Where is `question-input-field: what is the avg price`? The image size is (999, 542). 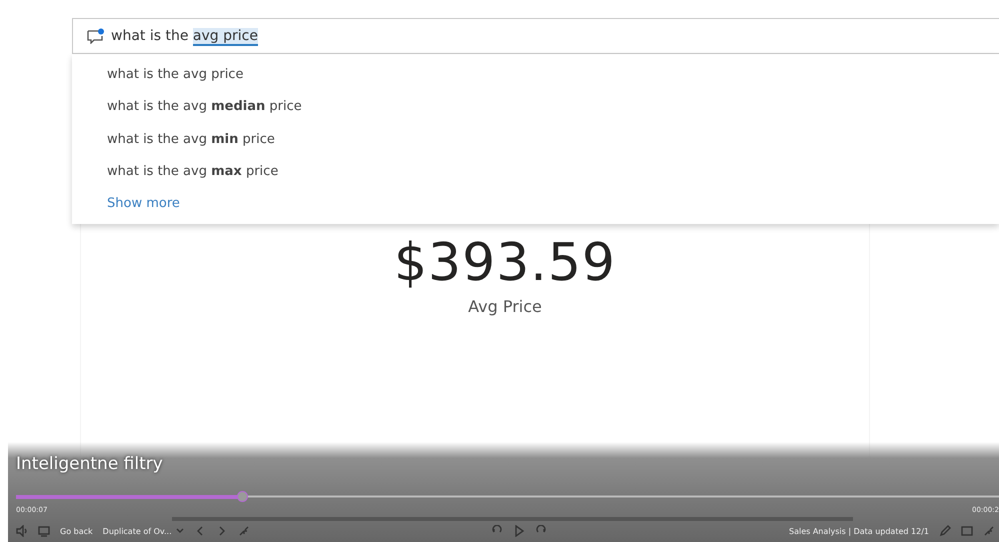
question-input-field: what is the avg price is located at coordinates (535, 36).